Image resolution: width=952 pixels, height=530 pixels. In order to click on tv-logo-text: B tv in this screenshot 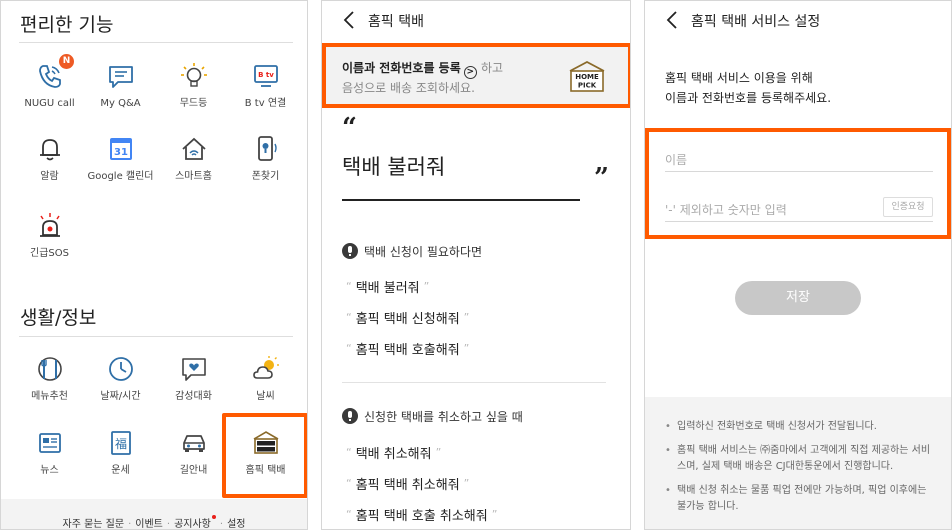, I will do `click(266, 75)`.